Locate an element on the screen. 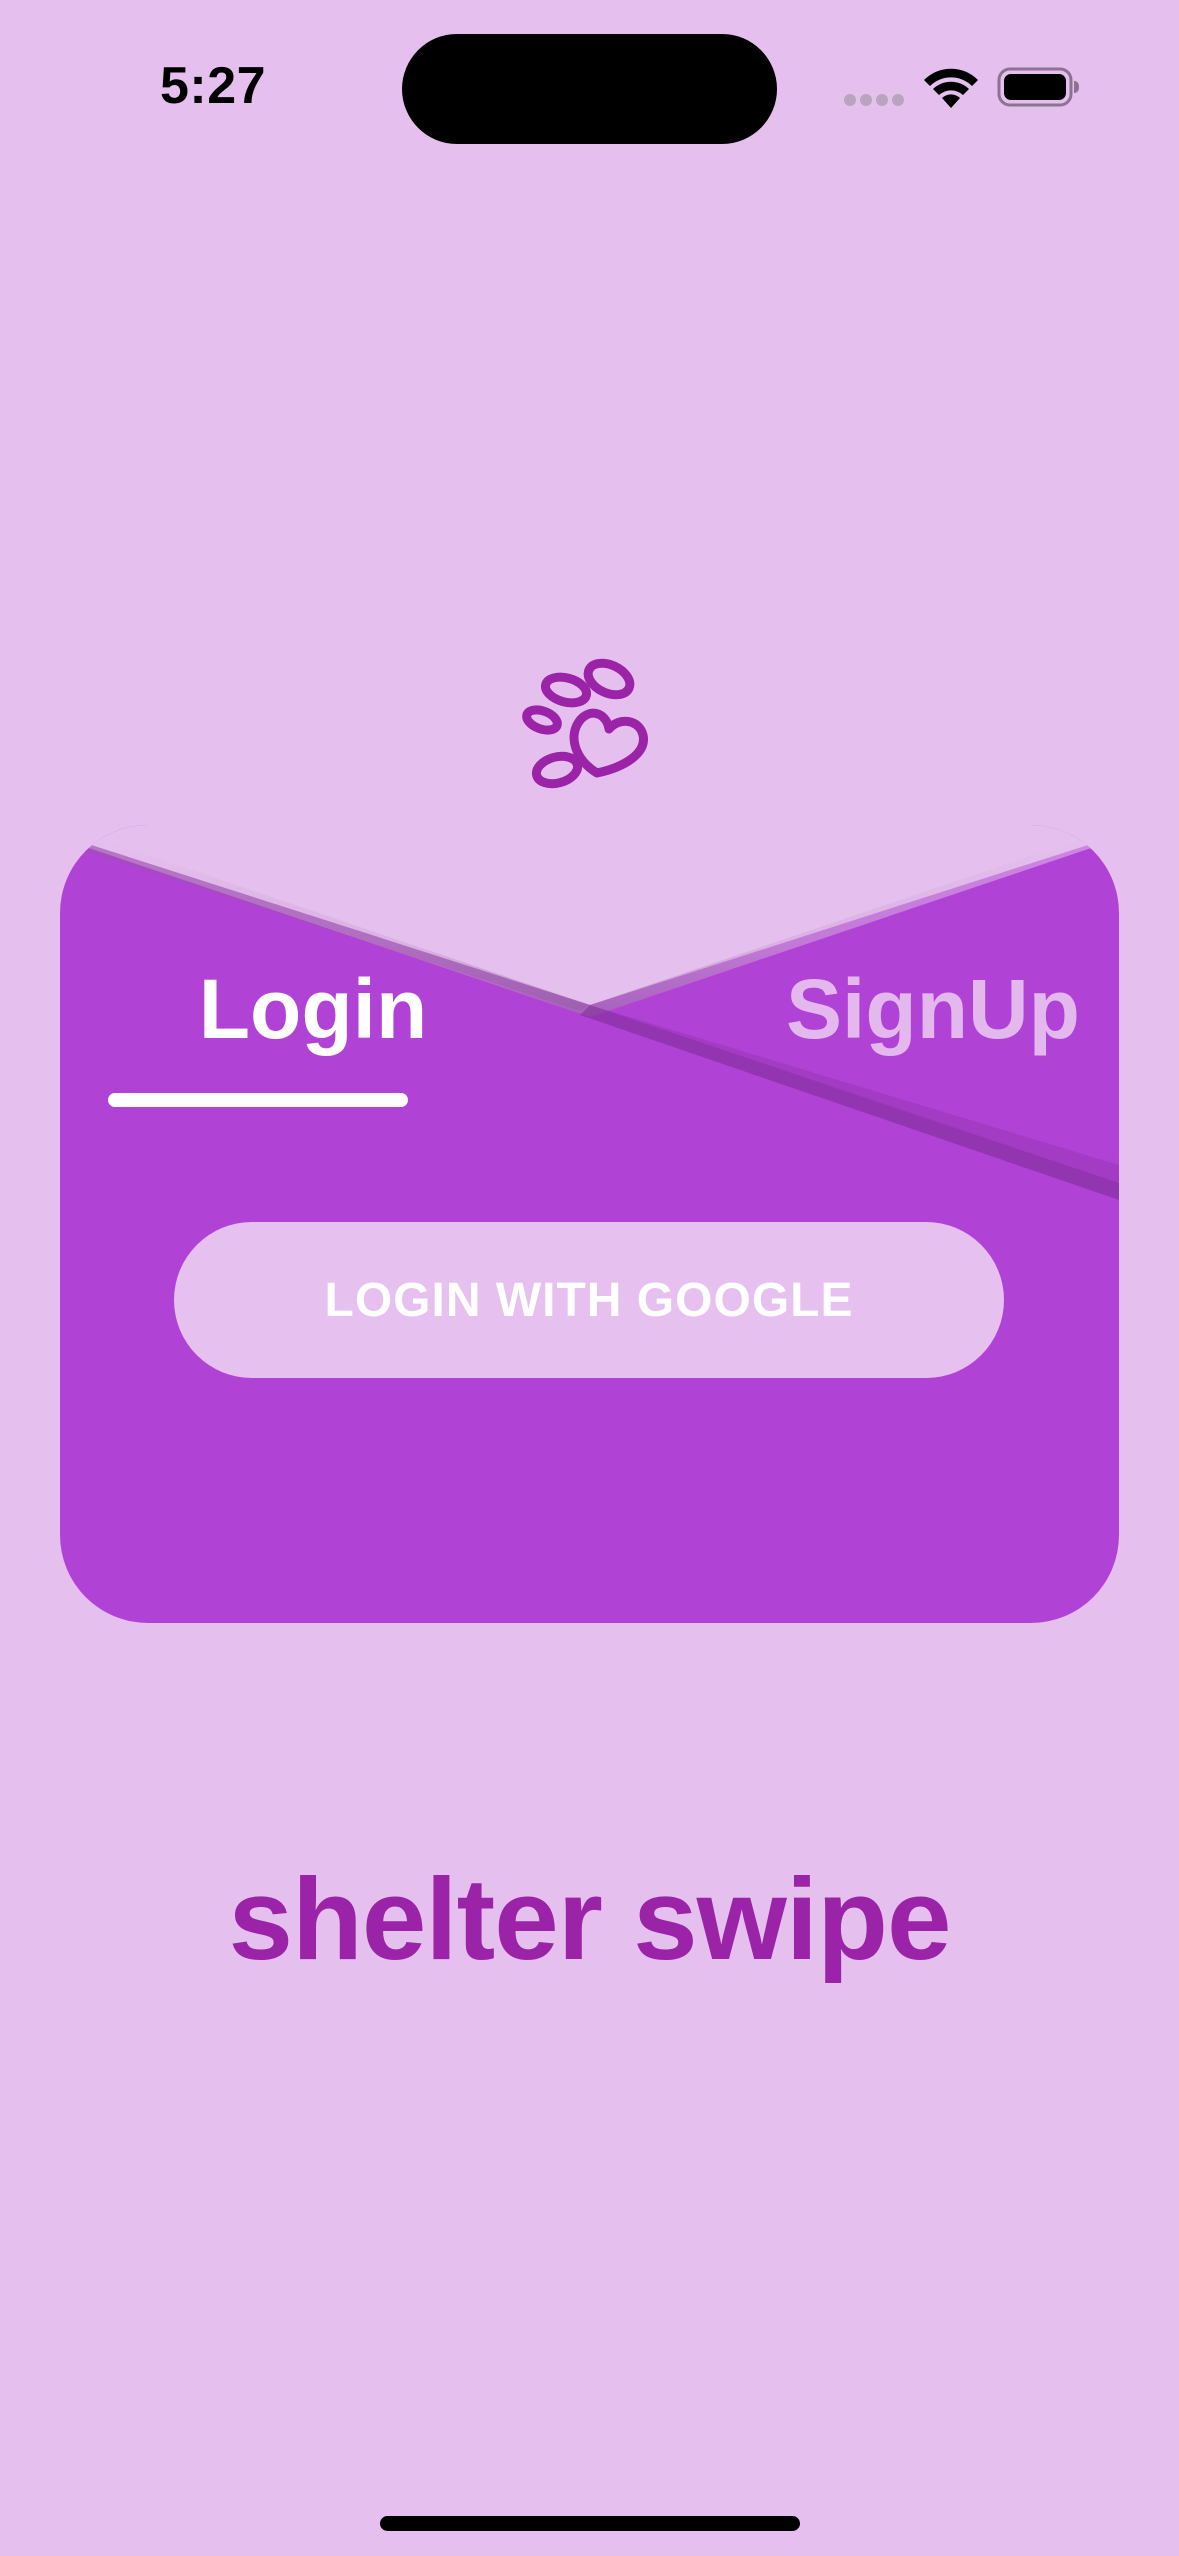  battery-icon is located at coordinates (1038, 87).